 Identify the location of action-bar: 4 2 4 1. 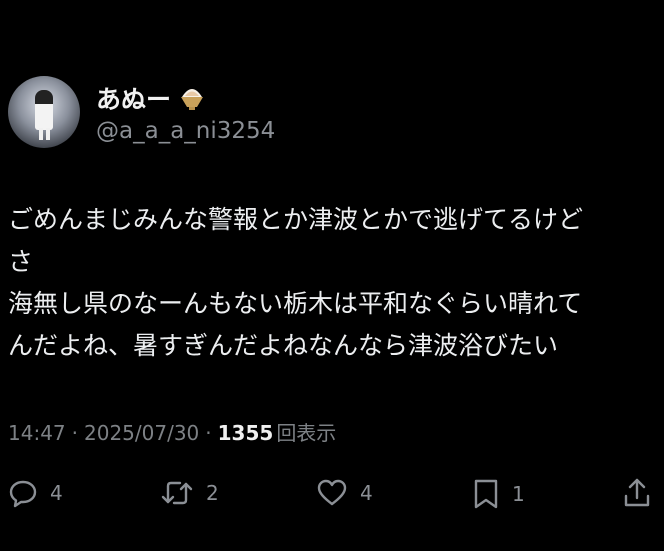
(332, 494).